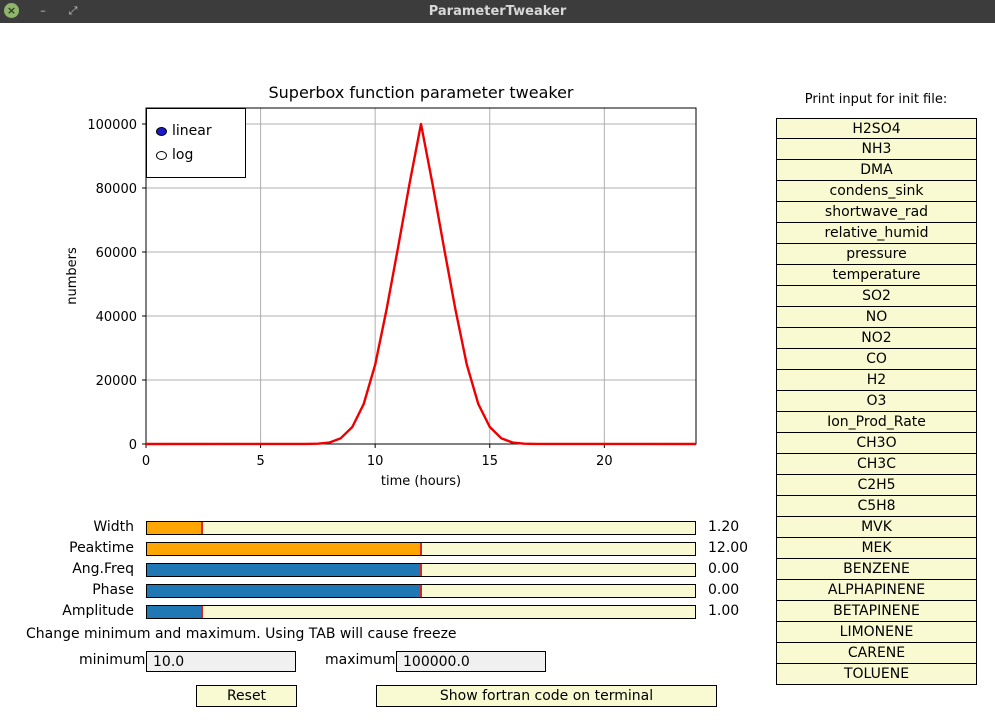  I want to click on slider-angfreq-handle, so click(421, 570).